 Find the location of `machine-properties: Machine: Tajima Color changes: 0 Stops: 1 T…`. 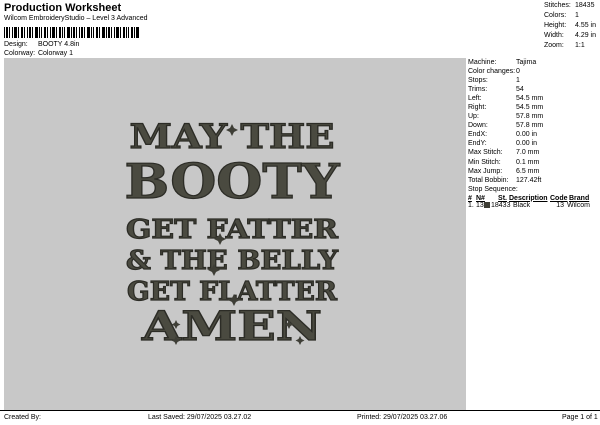

machine-properties: Machine: Tajima Color changes: 0 Stops: 1 T… is located at coordinates (531, 122).